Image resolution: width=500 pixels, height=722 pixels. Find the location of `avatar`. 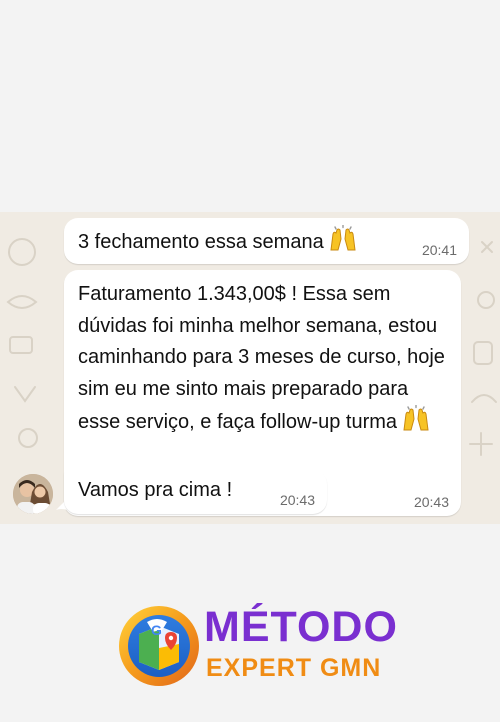

avatar is located at coordinates (33, 494).